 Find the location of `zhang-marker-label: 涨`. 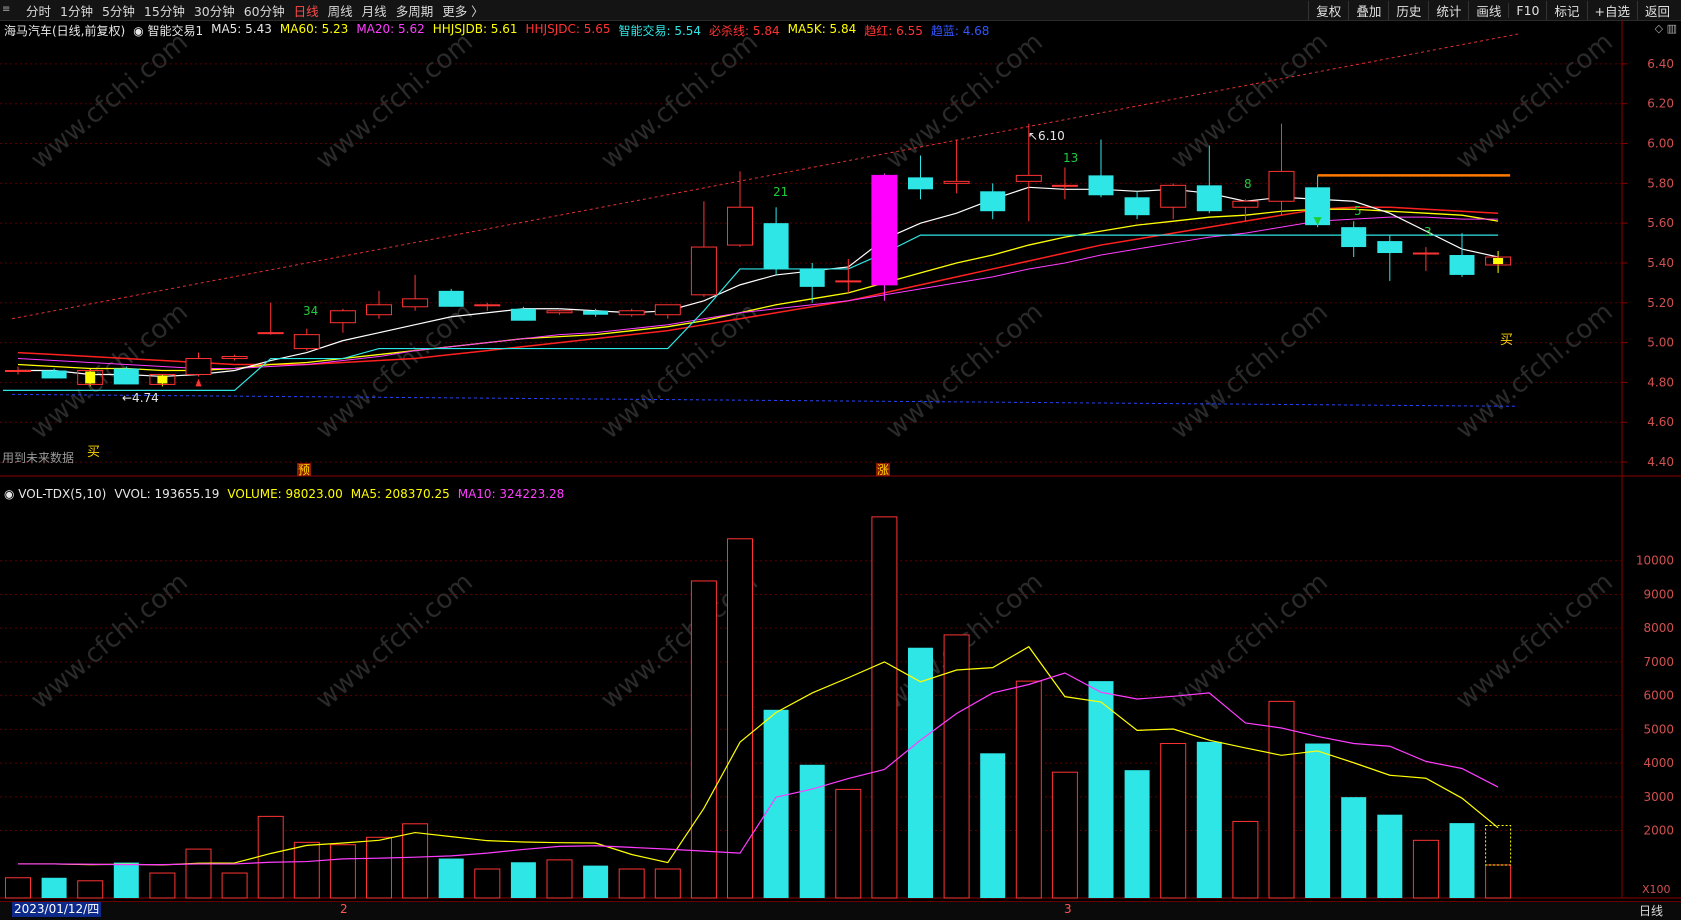

zhang-marker-label: 涨 is located at coordinates (883, 469).